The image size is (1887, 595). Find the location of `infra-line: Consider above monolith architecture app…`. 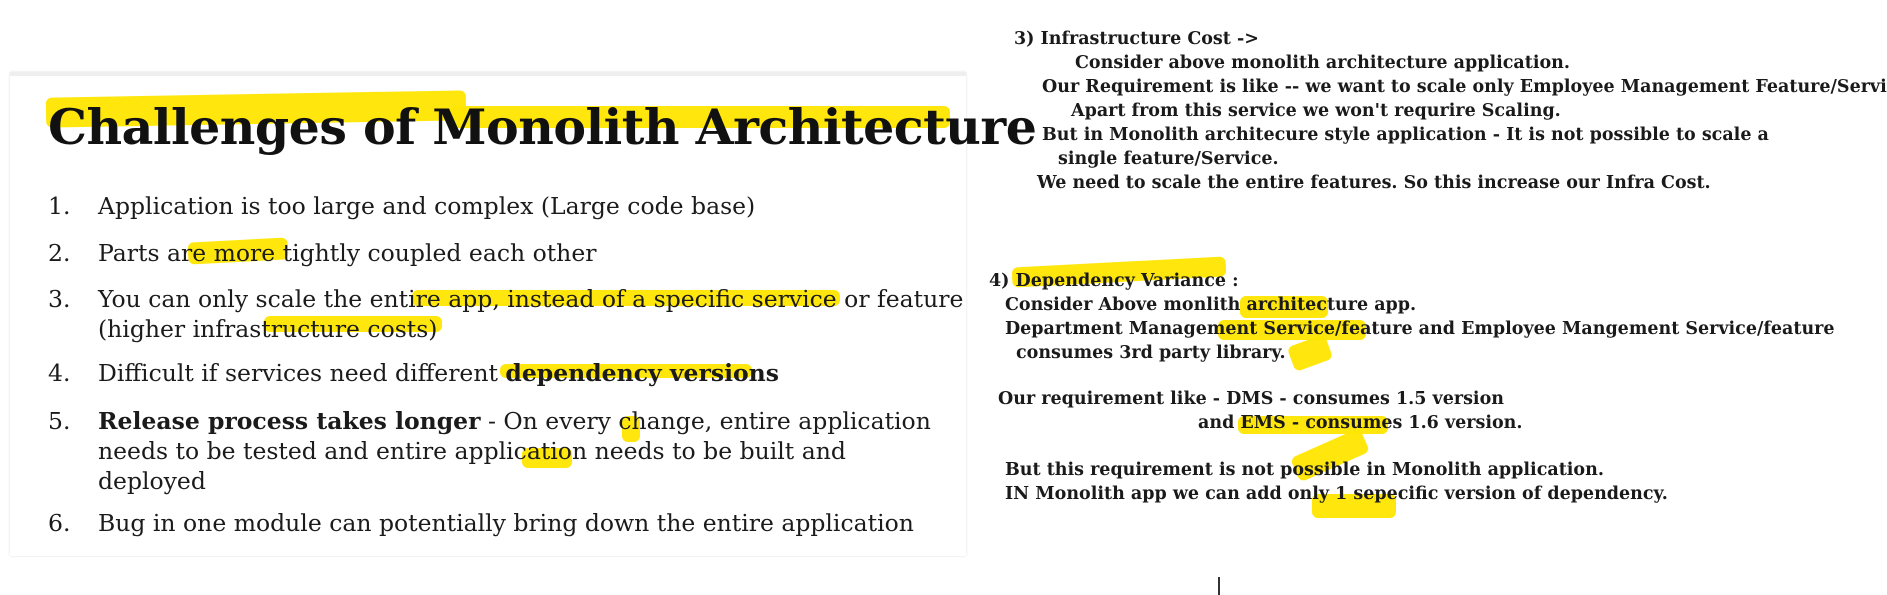

infra-line: Consider above monolith architecture app… is located at coordinates (1322, 63).